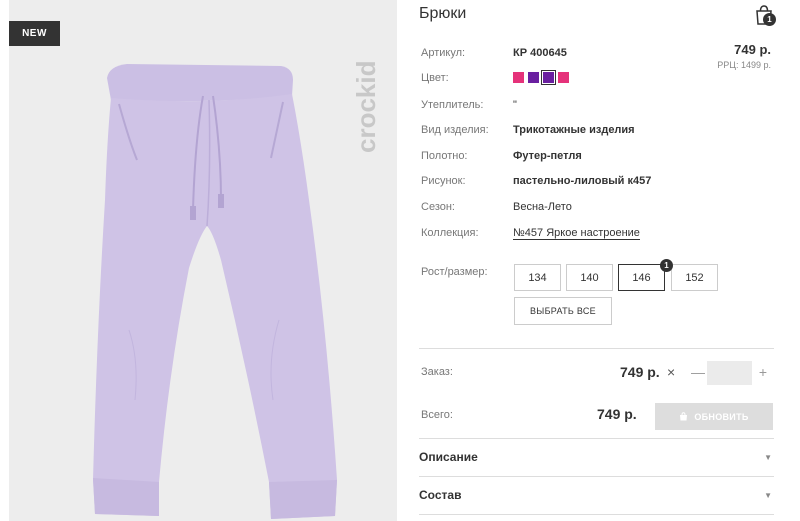 This screenshot has width=800, height=521. I want to click on field-value: КР 400645, so click(540, 53).